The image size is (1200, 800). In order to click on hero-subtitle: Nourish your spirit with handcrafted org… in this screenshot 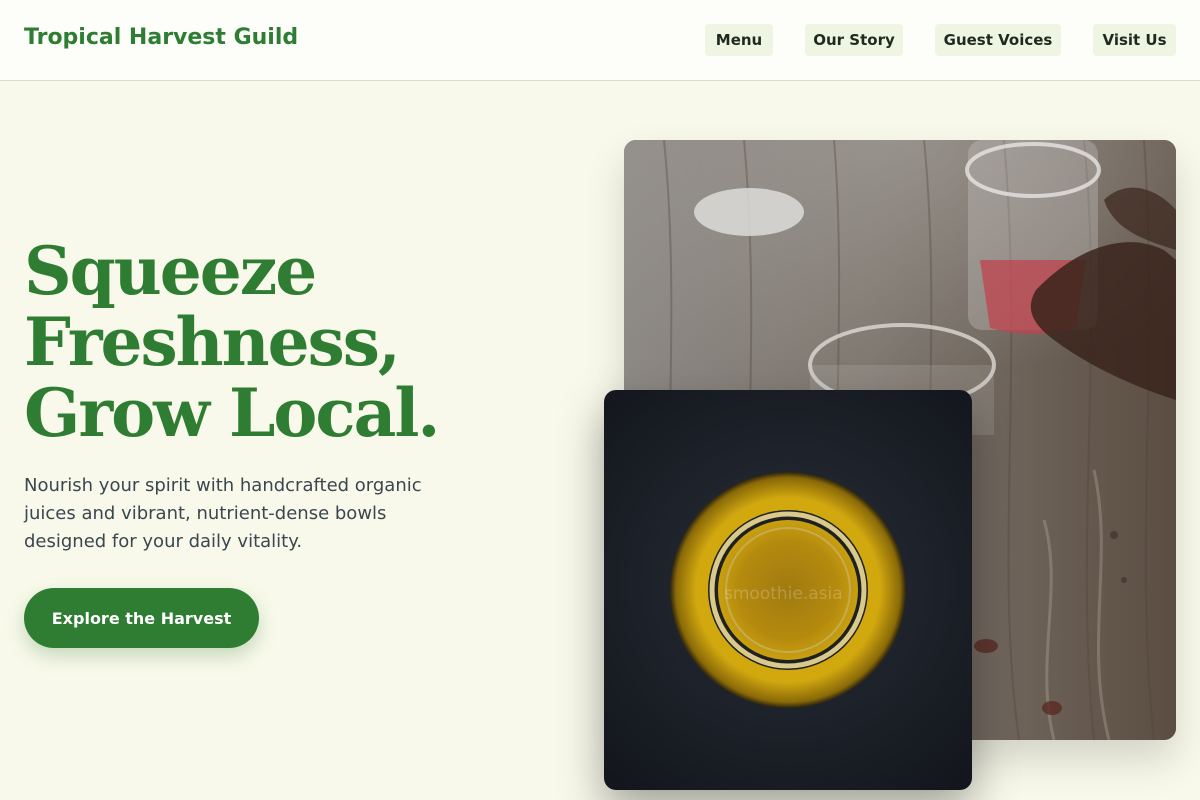, I will do `click(223, 513)`.